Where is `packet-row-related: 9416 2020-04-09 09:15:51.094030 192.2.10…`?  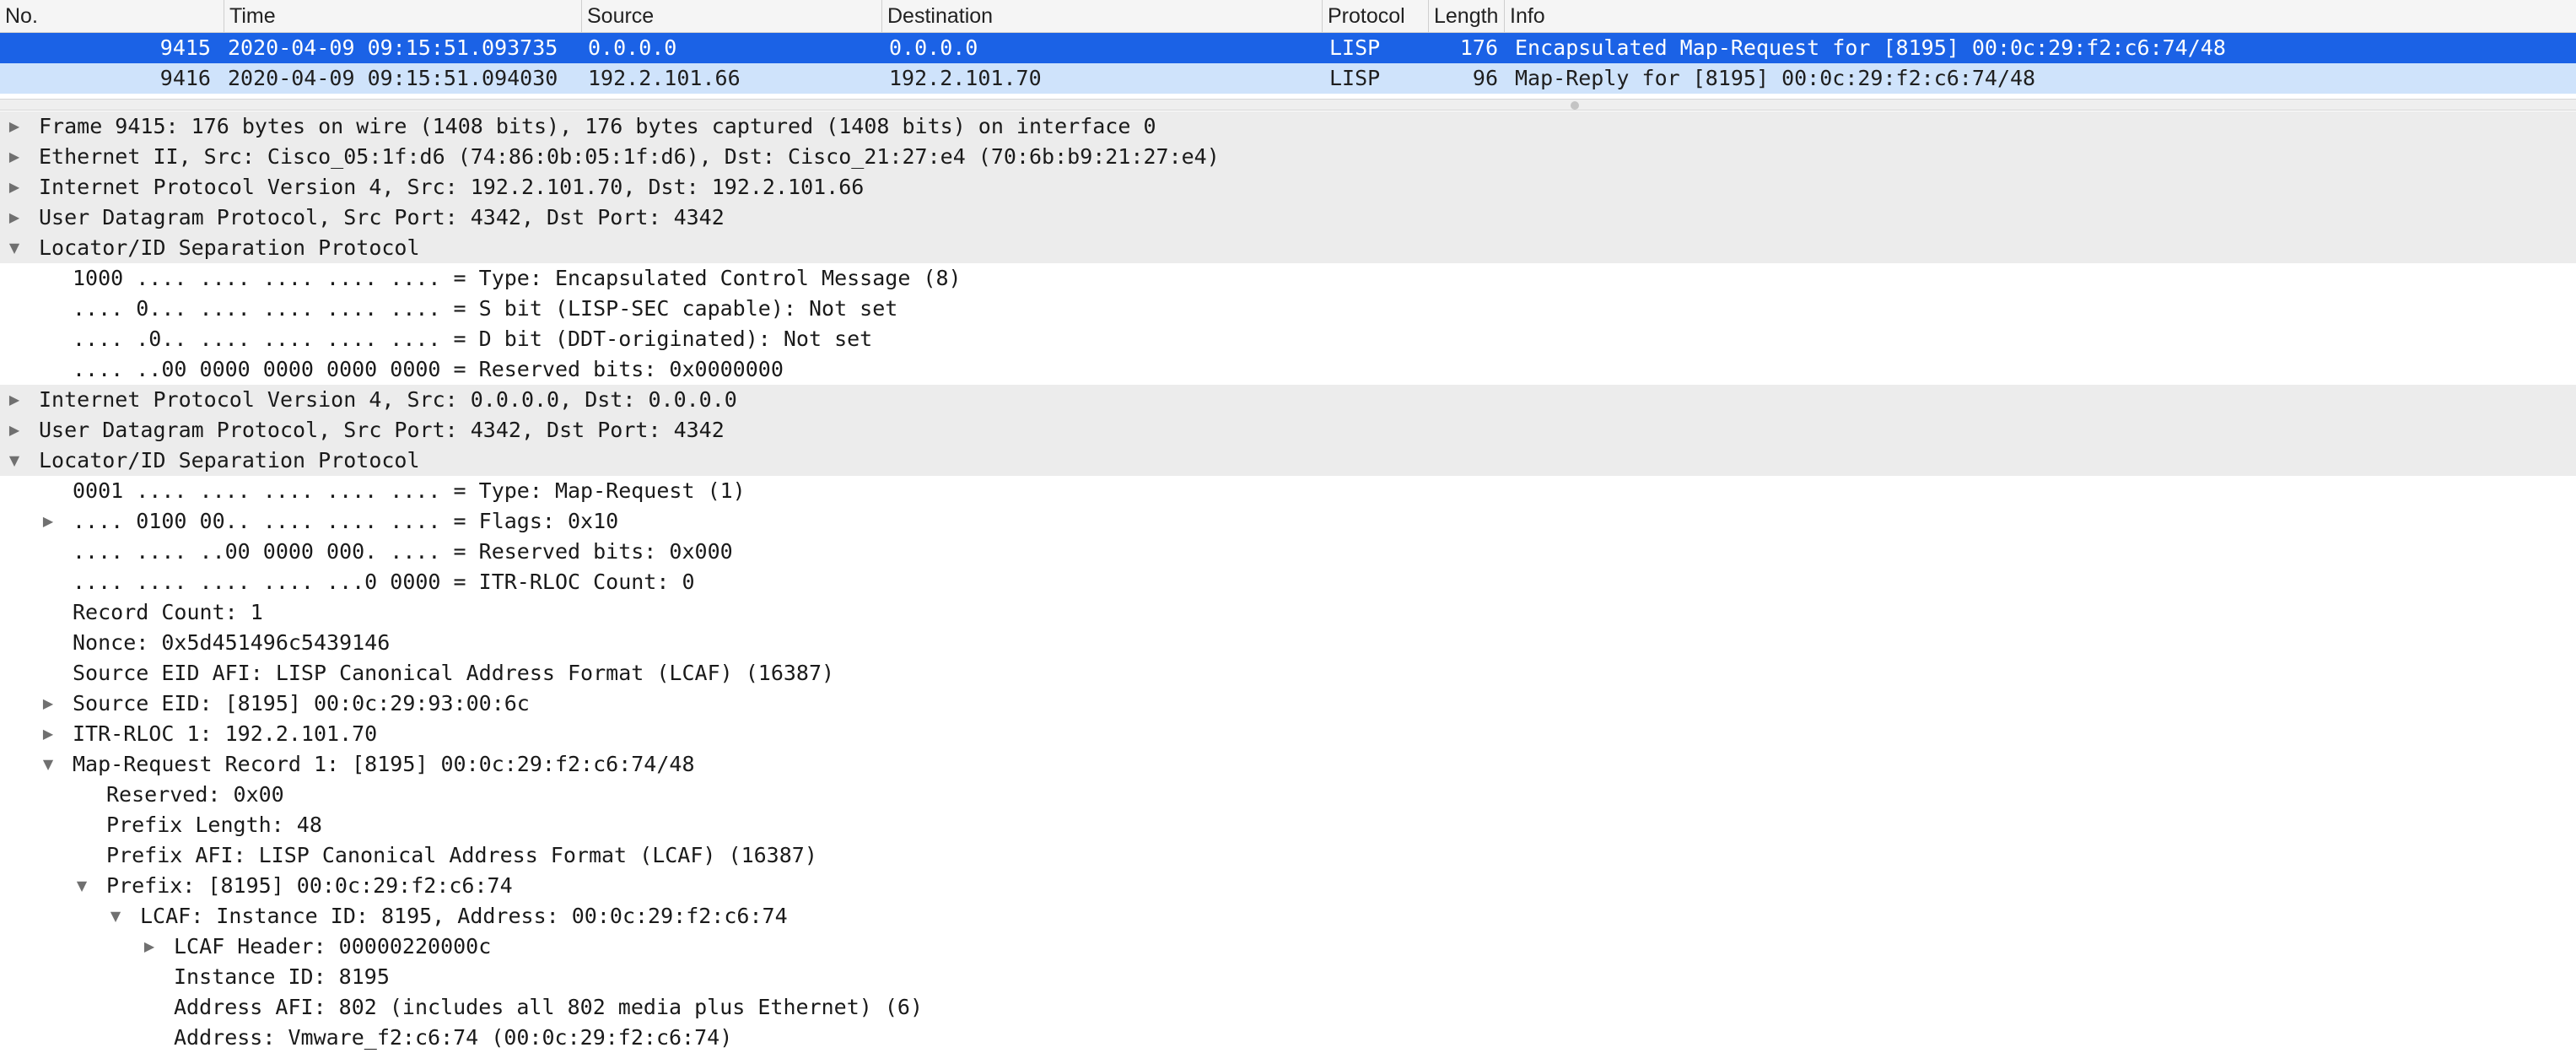 packet-row-related: 9416 2020-04-09 09:15:51.094030 192.2.10… is located at coordinates (1288, 78).